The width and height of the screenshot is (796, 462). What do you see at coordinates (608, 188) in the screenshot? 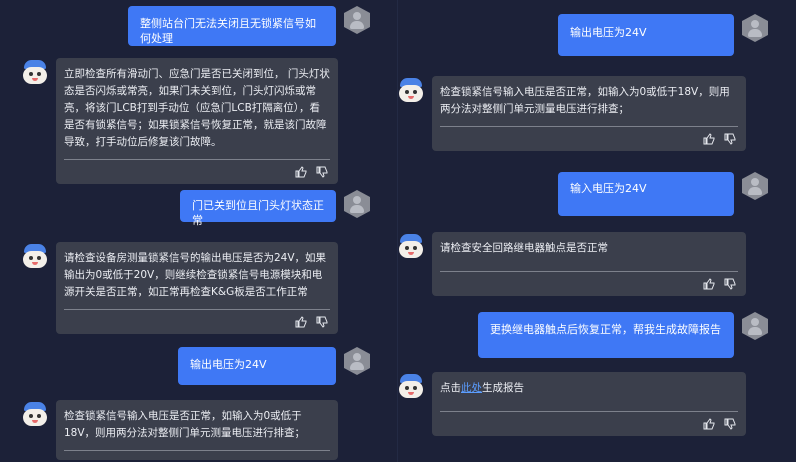
I see `message-text: 输入电压为24V` at bounding box center [608, 188].